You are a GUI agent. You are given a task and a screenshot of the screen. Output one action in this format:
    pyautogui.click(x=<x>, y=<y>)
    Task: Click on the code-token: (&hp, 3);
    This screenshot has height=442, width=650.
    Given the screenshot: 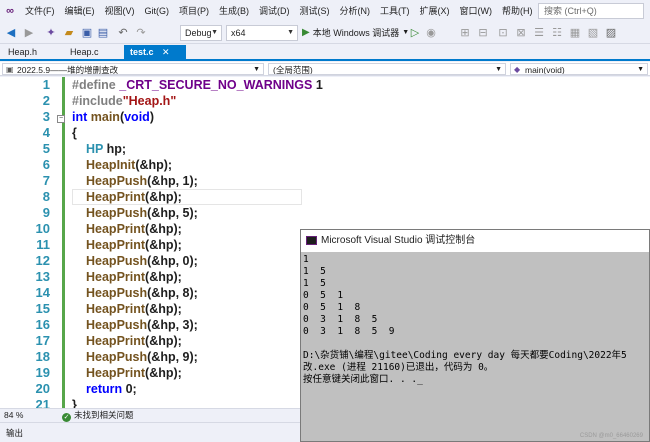 What is the action you would take?
    pyautogui.click(x=172, y=325)
    